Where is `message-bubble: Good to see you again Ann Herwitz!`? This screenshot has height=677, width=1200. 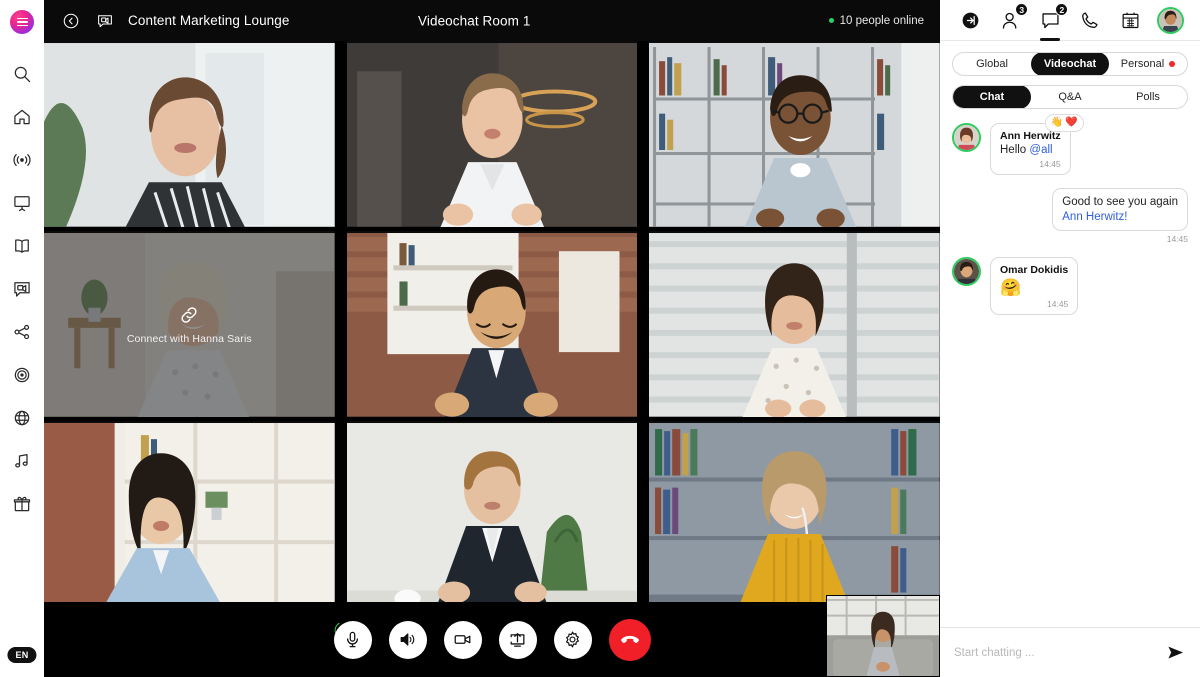
message-bubble: Good to see you again Ann Herwitz! is located at coordinates (1120, 209).